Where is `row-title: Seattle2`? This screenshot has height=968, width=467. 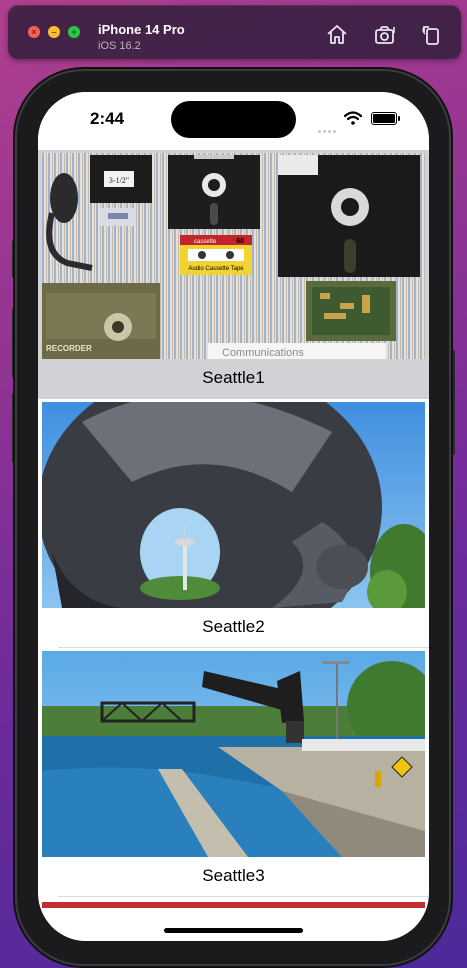 row-title: Seattle2 is located at coordinates (233, 626).